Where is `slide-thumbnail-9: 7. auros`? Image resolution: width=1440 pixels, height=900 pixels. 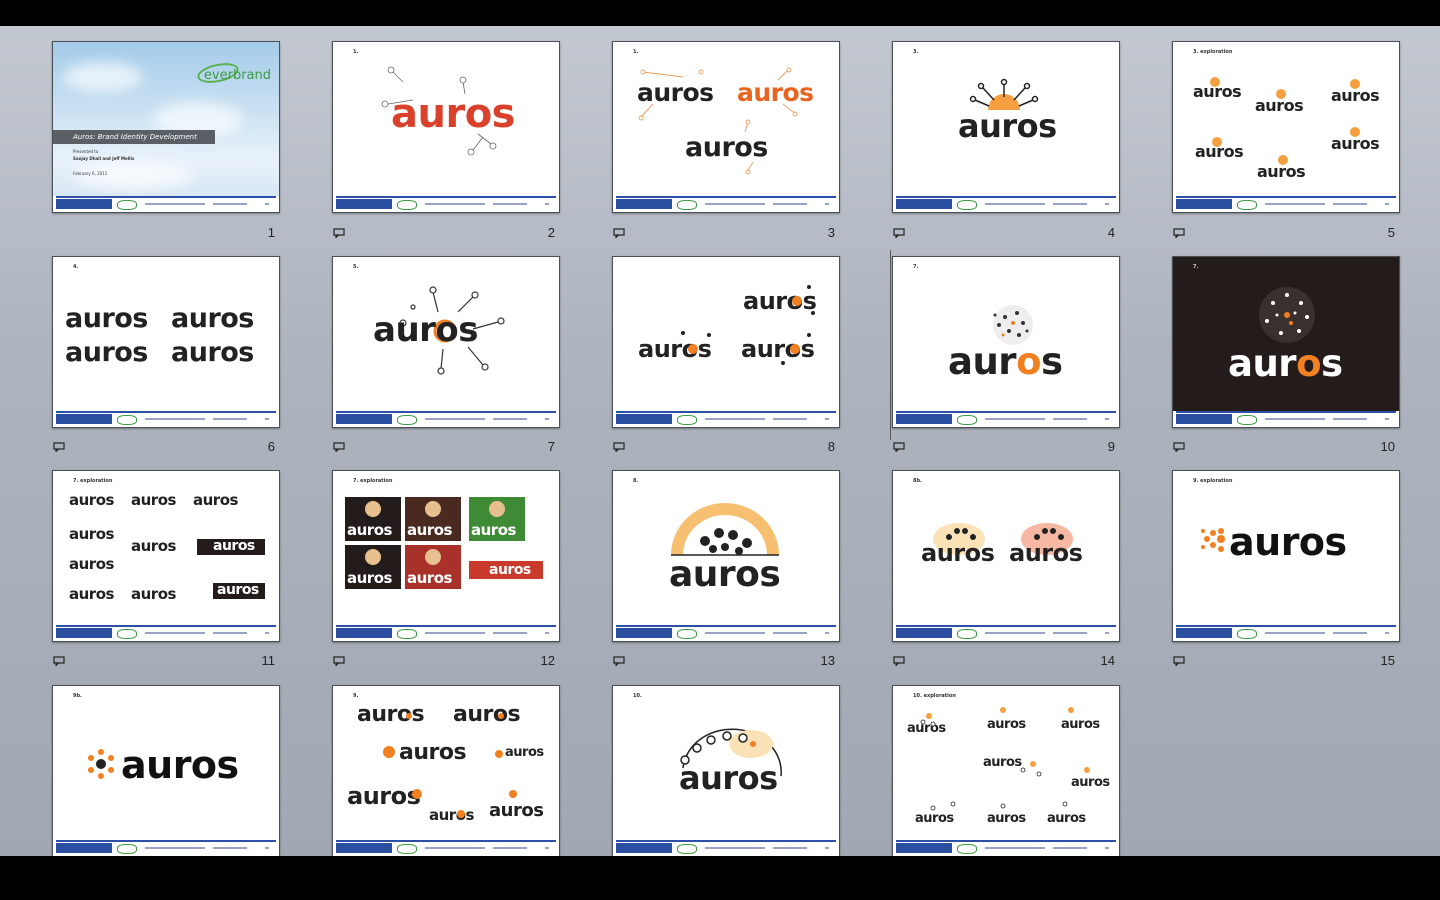
slide-thumbnail-9: 7. auros is located at coordinates (1006, 342).